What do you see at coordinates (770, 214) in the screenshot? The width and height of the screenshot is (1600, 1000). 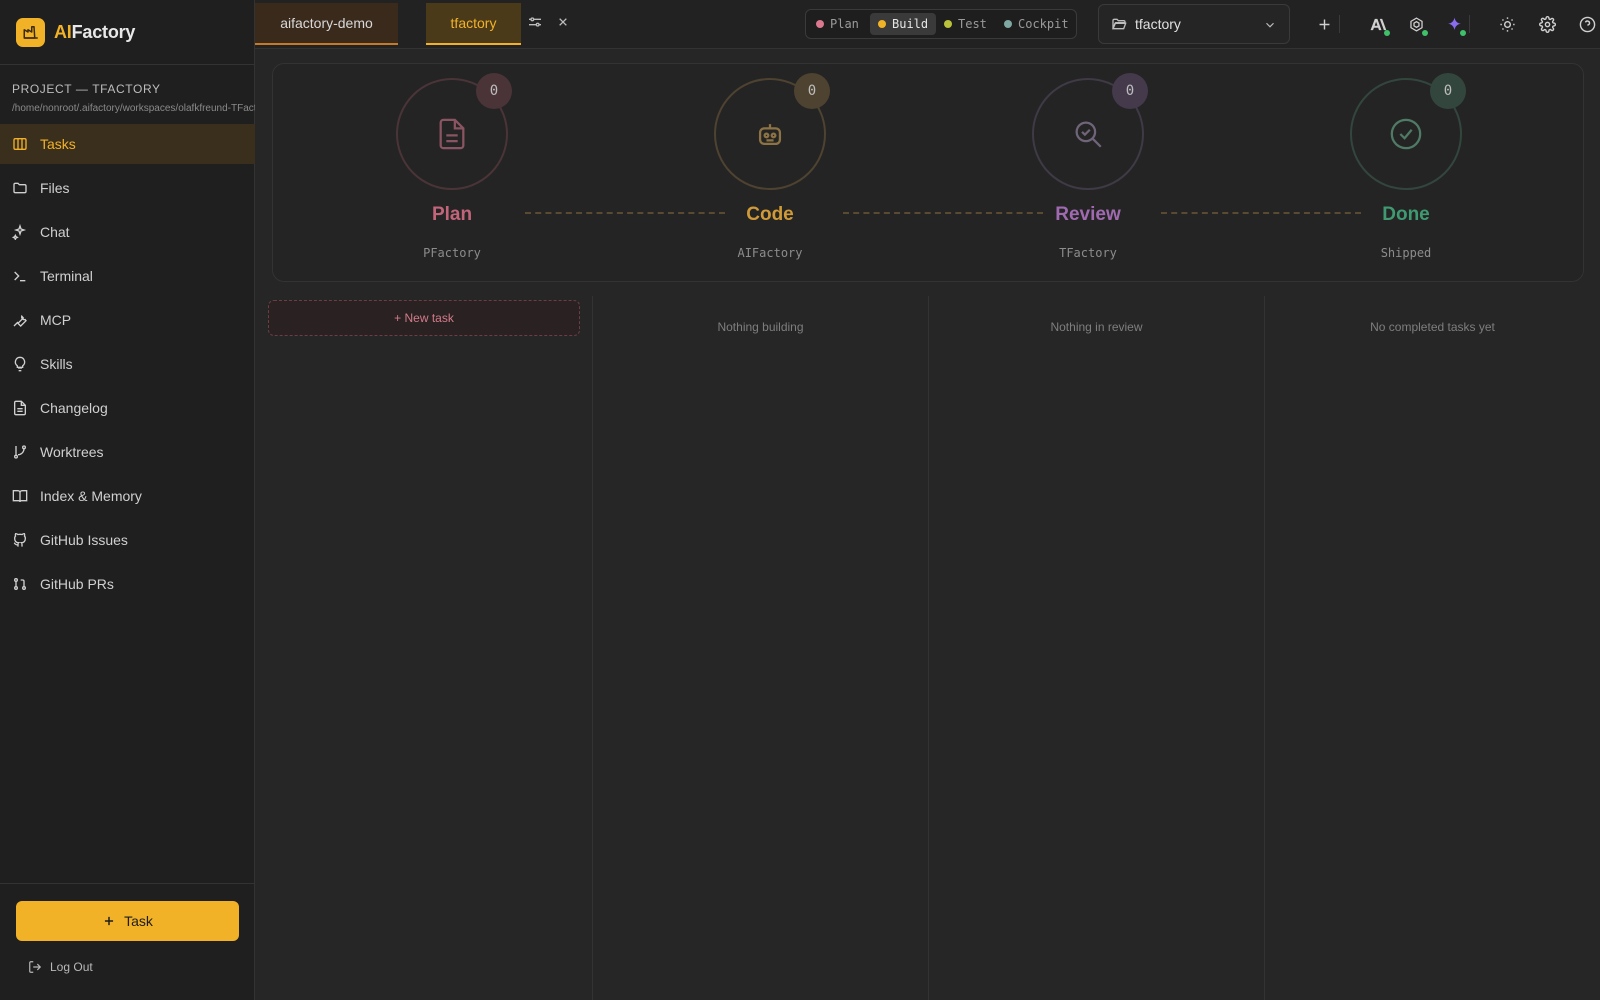 I see `stage-name: Code` at bounding box center [770, 214].